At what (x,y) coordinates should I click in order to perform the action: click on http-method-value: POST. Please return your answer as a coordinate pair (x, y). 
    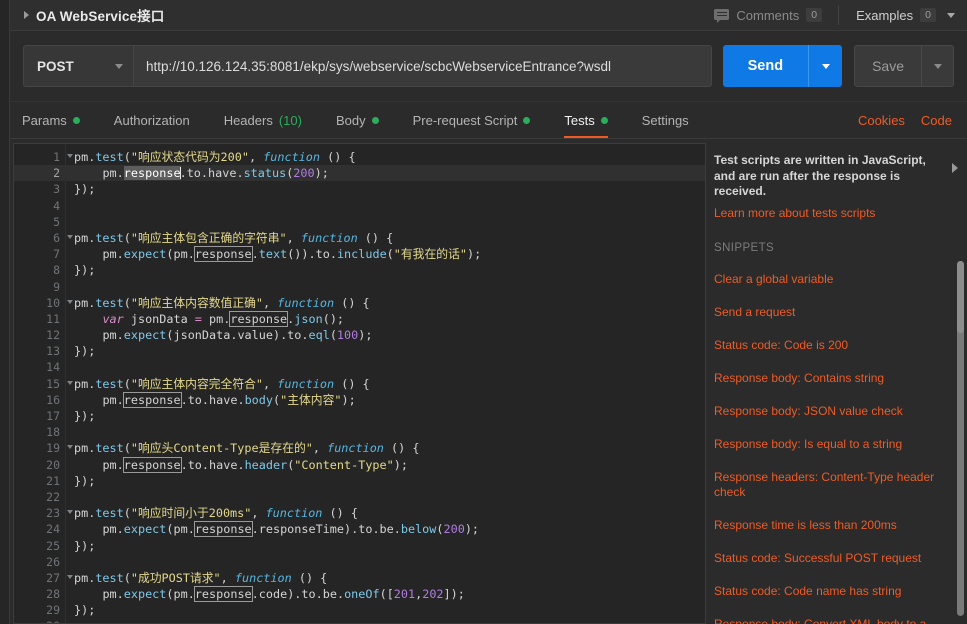
    Looking at the image, I should click on (55, 66).